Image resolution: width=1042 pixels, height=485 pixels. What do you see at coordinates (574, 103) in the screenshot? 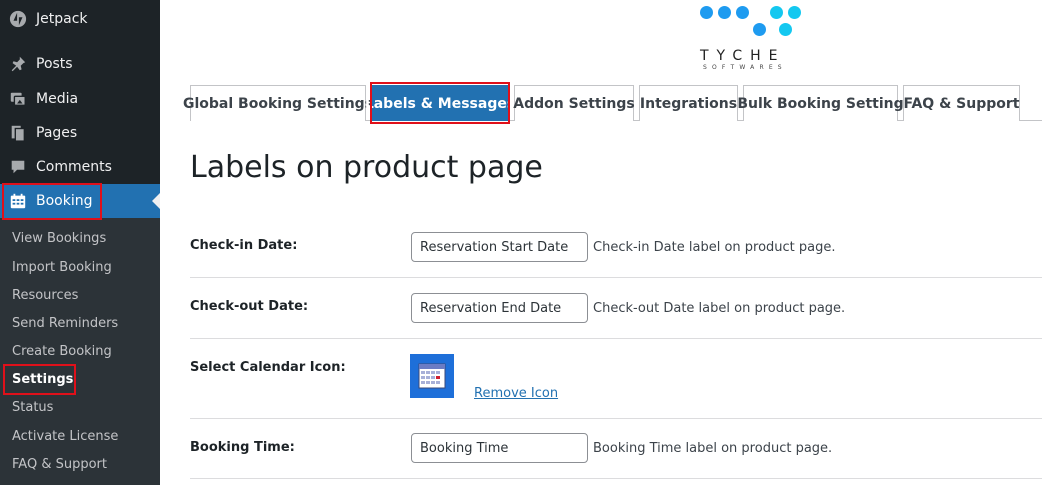
I see `tab-addon-settings: Addon Settings` at bounding box center [574, 103].